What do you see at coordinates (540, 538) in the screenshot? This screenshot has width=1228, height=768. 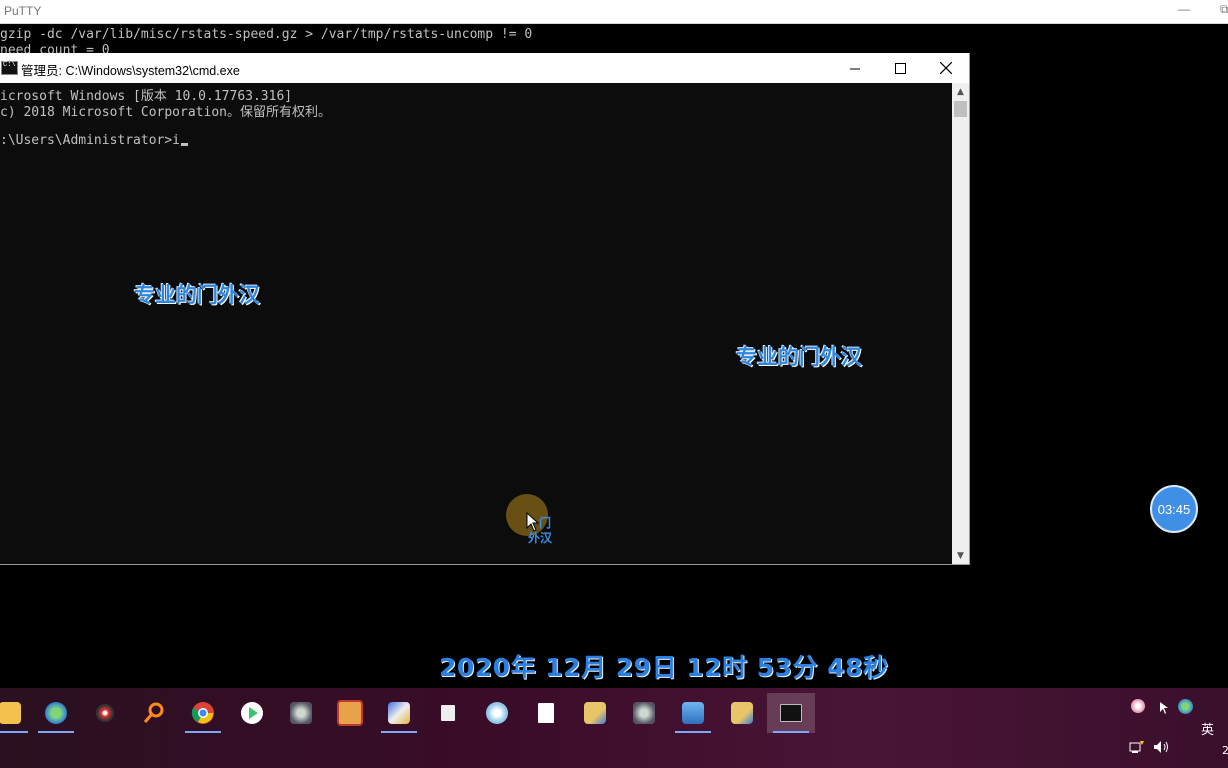 I see `cursor-watermark-line2: 外汉` at bounding box center [540, 538].